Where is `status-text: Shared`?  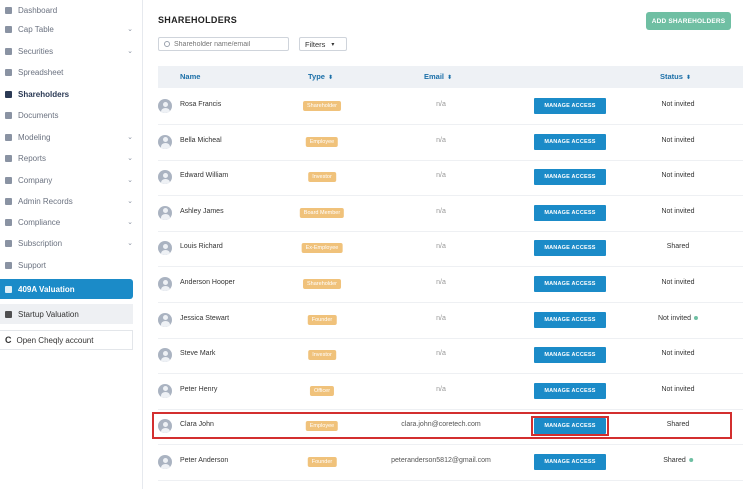
status-text: Shared is located at coordinates (678, 460).